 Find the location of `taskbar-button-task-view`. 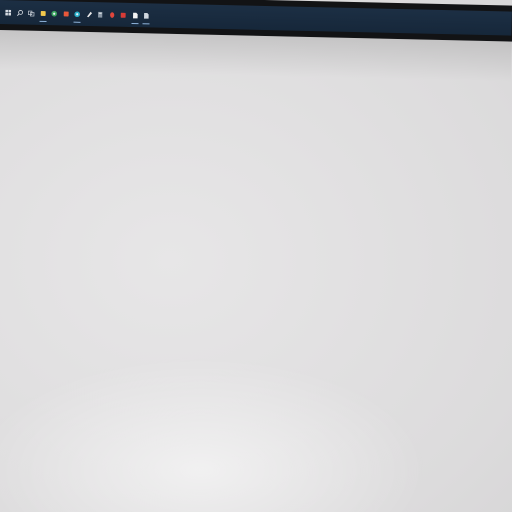

taskbar-button-task-view is located at coordinates (30, 13).